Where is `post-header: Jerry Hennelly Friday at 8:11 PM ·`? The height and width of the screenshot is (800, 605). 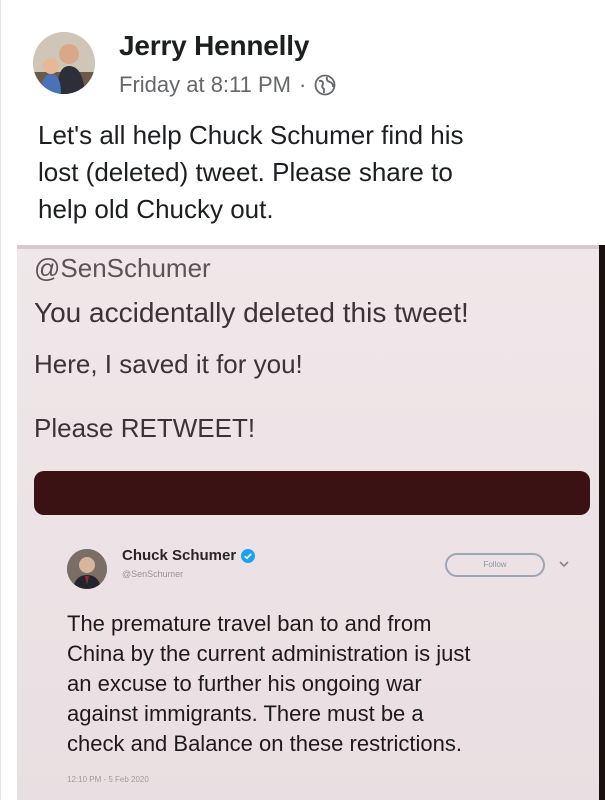
post-header: Jerry Hennelly Friday at 8:11 PM · is located at coordinates (313, 66).